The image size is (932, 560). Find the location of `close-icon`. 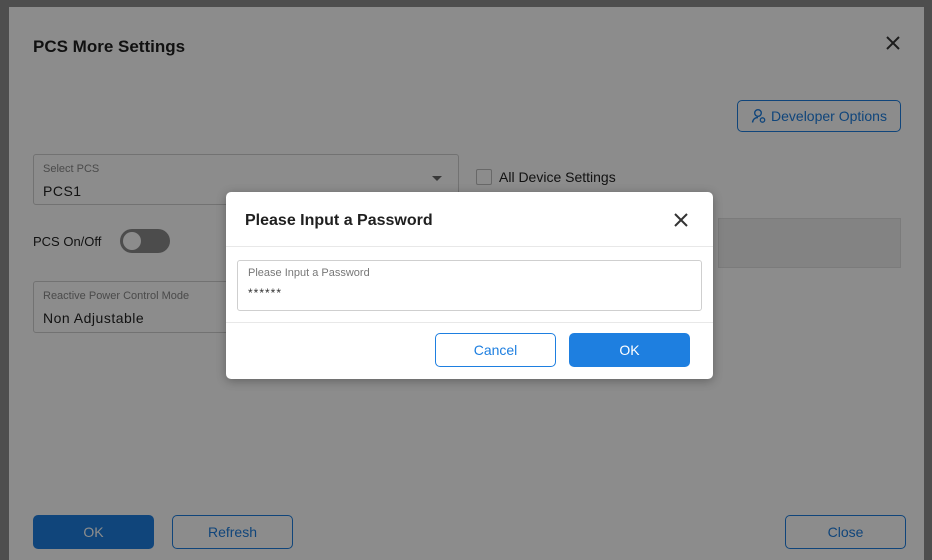

close-icon is located at coordinates (681, 220).